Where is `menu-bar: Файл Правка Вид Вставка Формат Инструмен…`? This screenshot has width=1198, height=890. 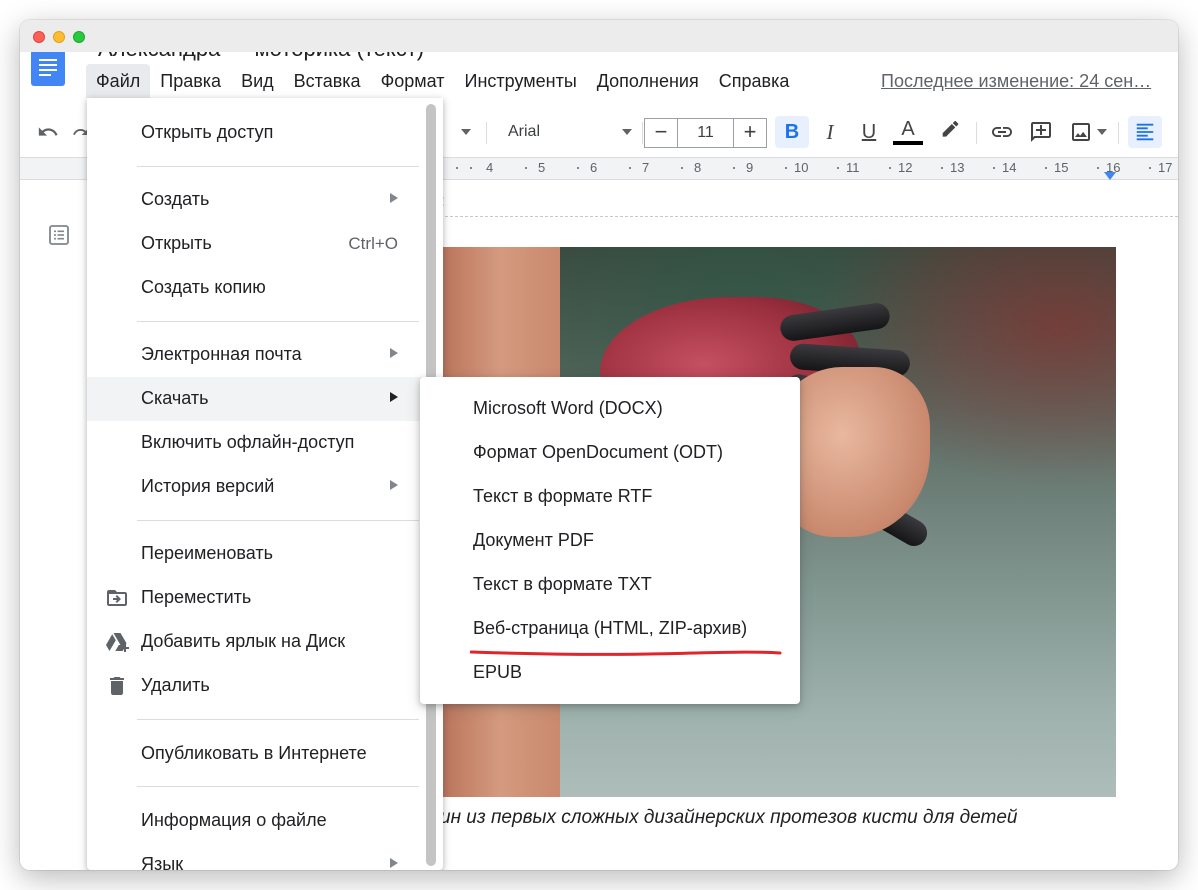 menu-bar: Файл Правка Вид Вставка Формат Инструмен… is located at coordinates (442, 81).